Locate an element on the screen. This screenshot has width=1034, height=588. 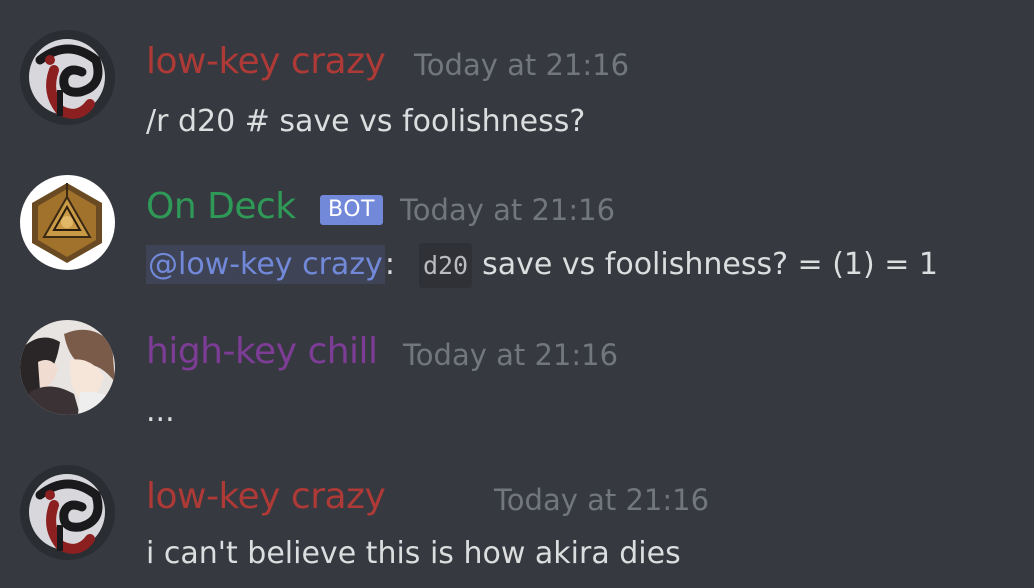
message-content: i can't believe this is how akira dies is located at coordinates (413, 553).